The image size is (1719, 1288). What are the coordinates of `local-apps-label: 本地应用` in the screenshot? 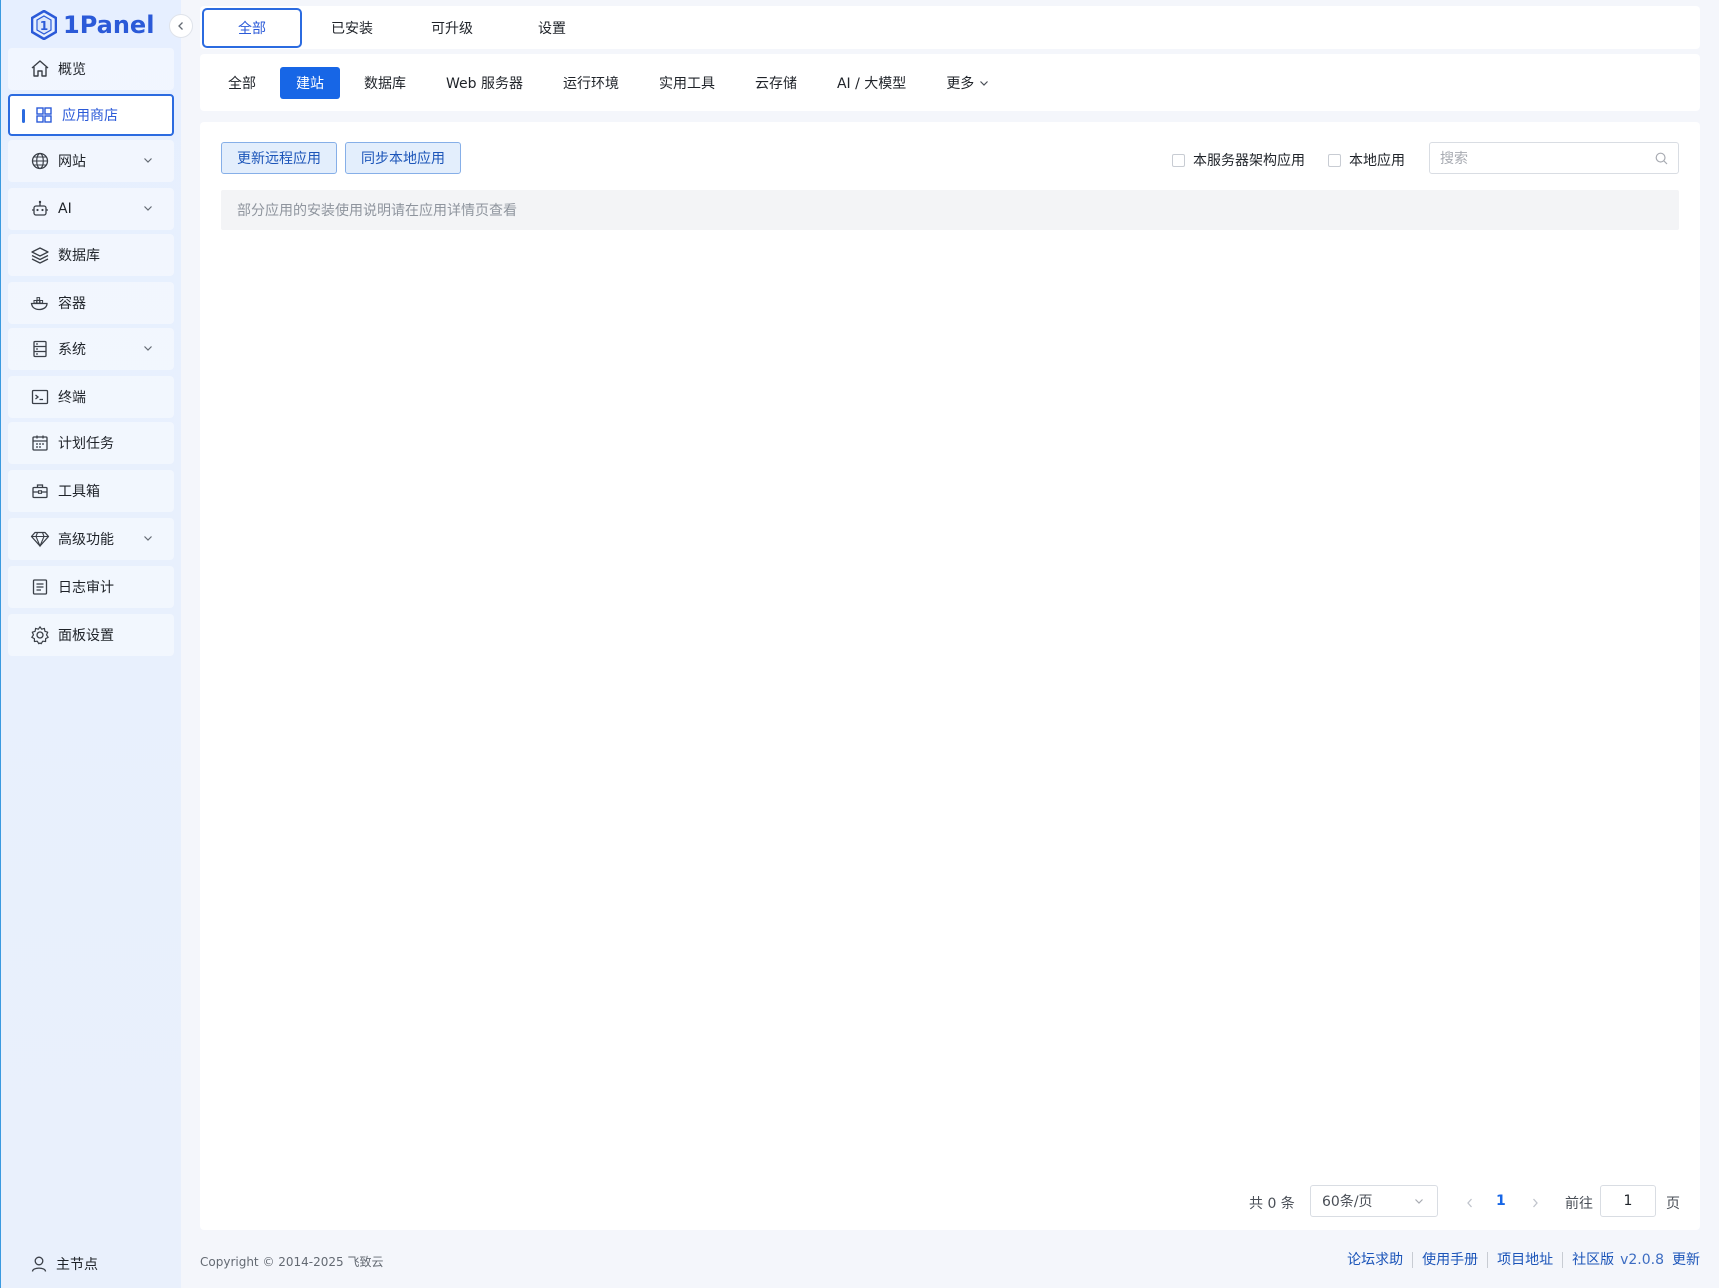 It's located at (1377, 161).